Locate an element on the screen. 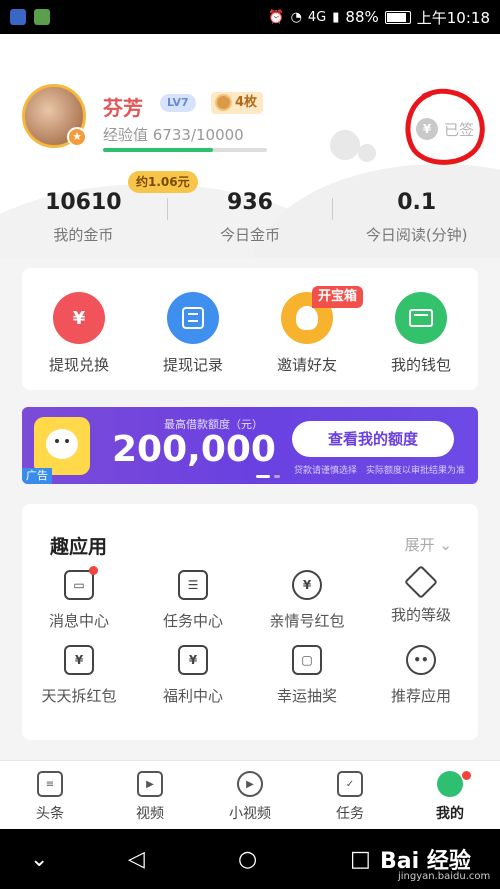 The height and width of the screenshot is (889, 500). app-family-red-packet: ¥ 亲情号红包 is located at coordinates (307, 600).